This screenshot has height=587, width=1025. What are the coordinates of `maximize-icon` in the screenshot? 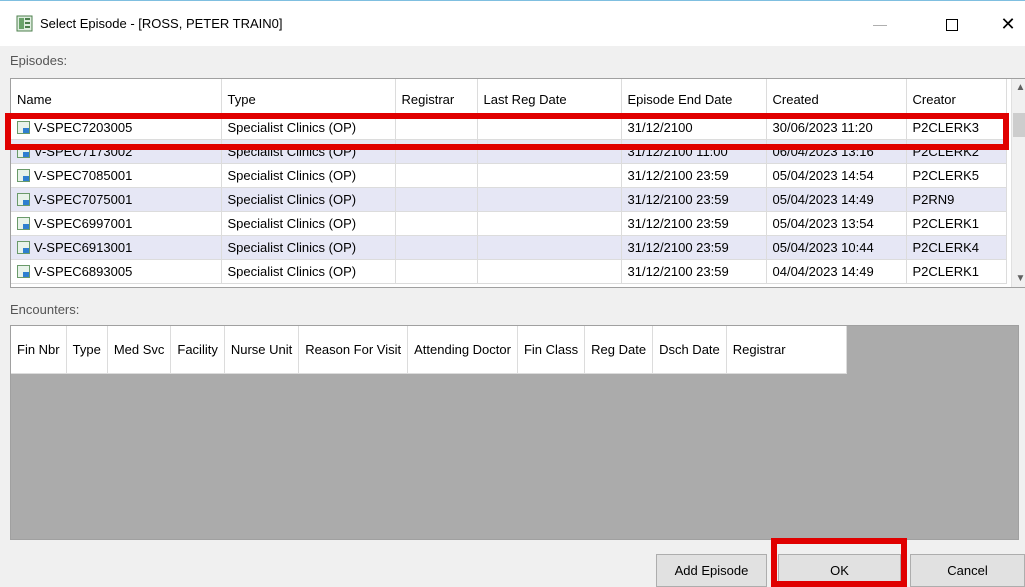 It's located at (952, 24).